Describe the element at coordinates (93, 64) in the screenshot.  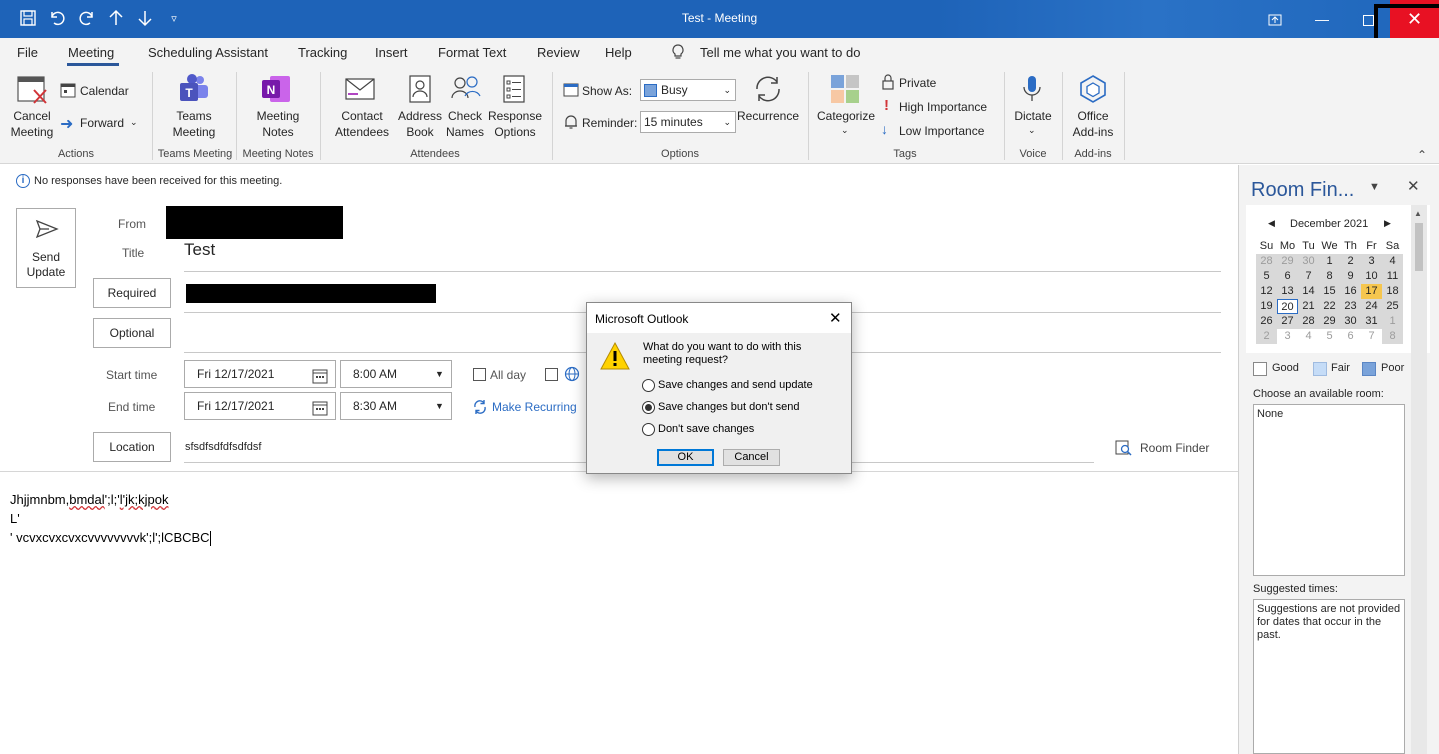
I see `active-tab-indicator` at that location.